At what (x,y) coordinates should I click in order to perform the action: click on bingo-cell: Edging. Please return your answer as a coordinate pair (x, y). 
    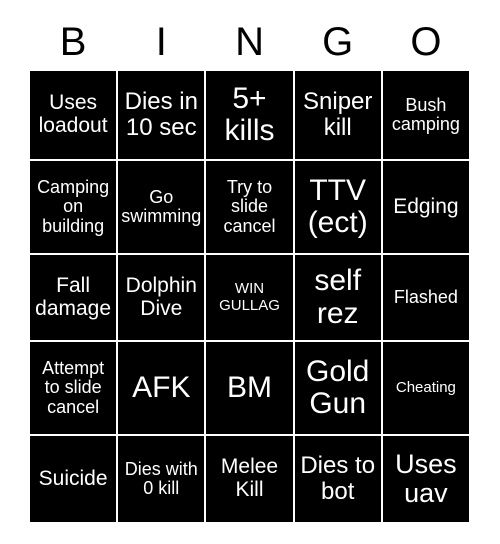
    Looking at the image, I should click on (425, 207).